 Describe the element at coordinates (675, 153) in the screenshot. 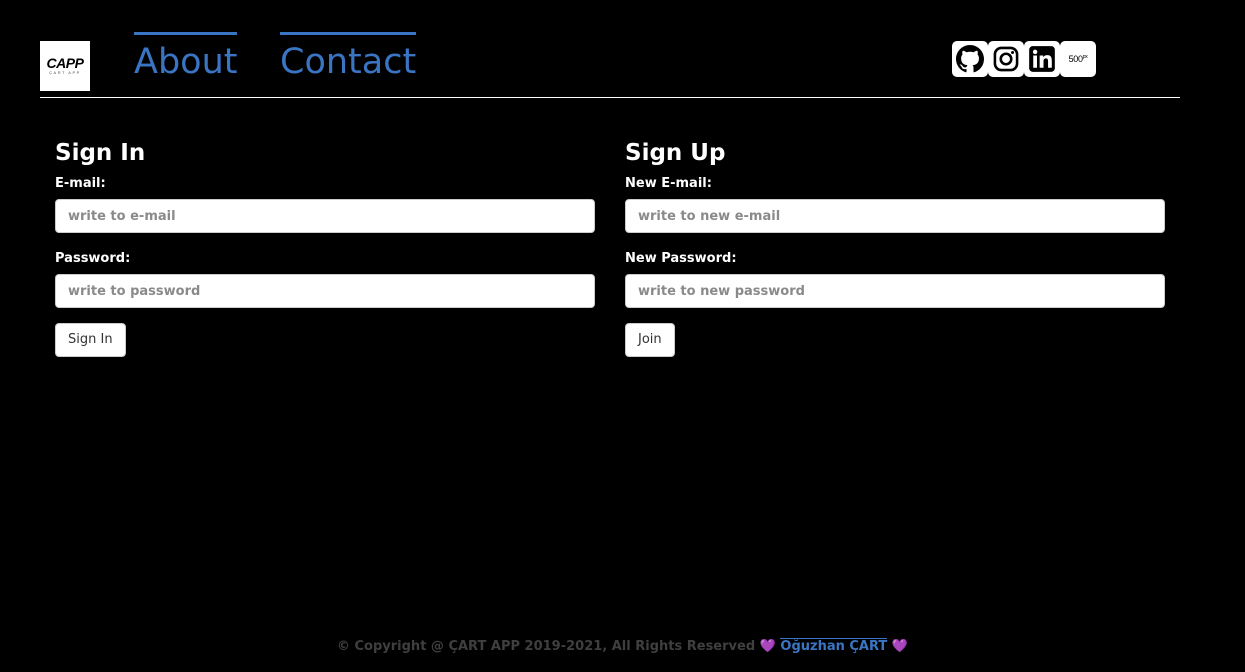

I see `signup-title: Sign Up` at that location.